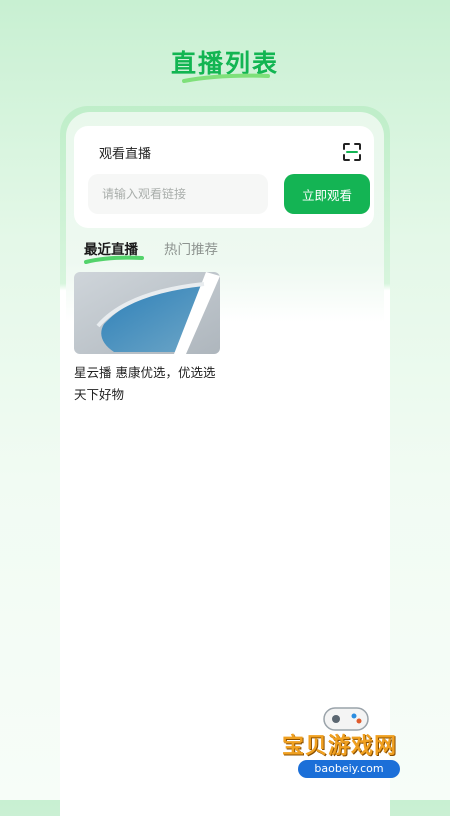  Describe the element at coordinates (145, 383) in the screenshot. I see `video-title: 星云播 惠康优选，优选选天下好物` at that location.